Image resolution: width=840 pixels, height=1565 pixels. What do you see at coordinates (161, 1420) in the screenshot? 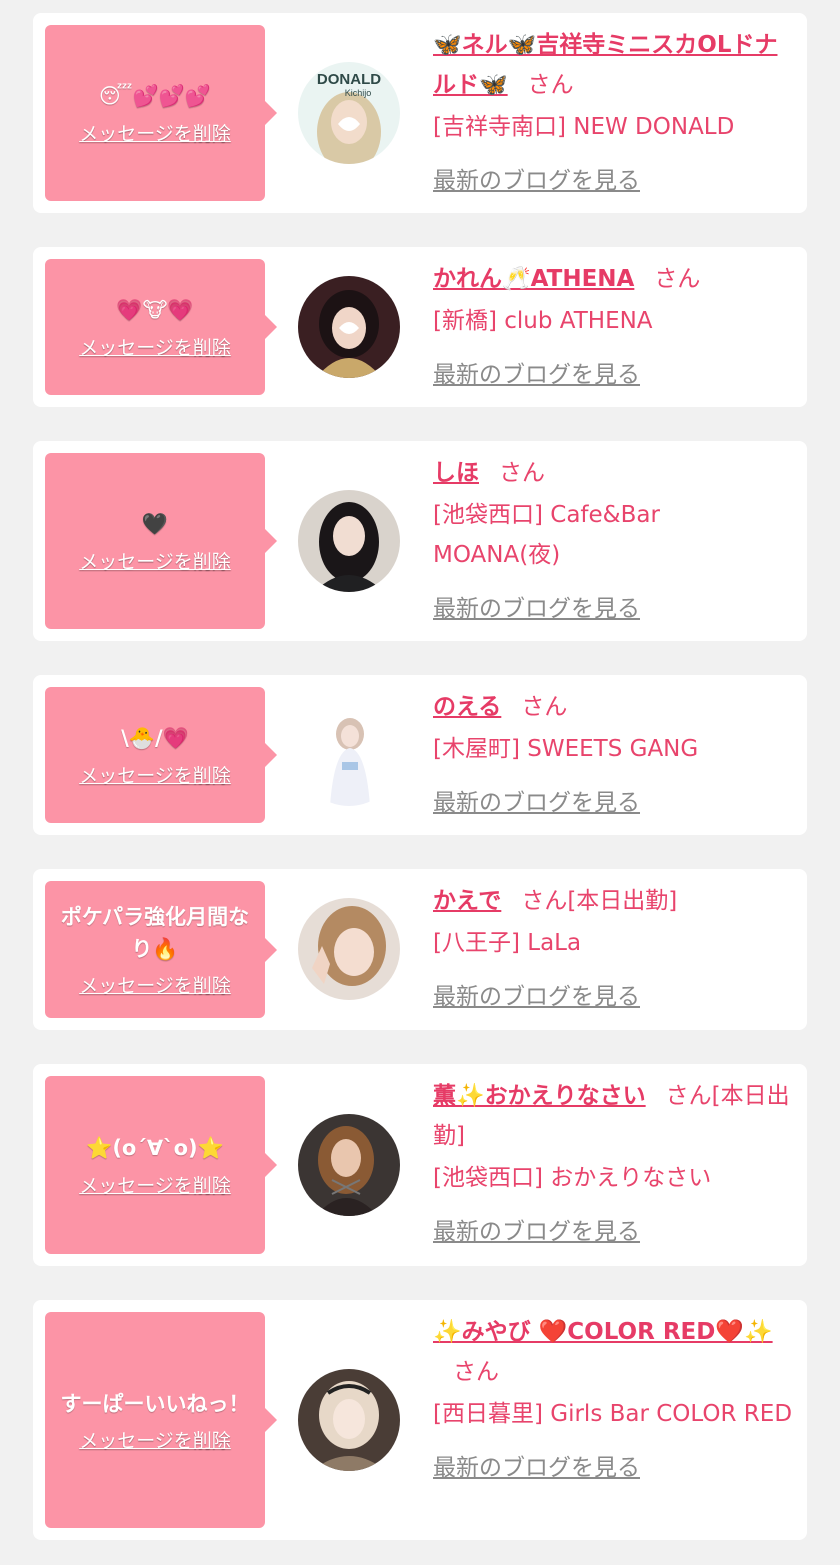
I see `message-bubble: すーぱーいいねっ！ メッセージを削除` at bounding box center [161, 1420].